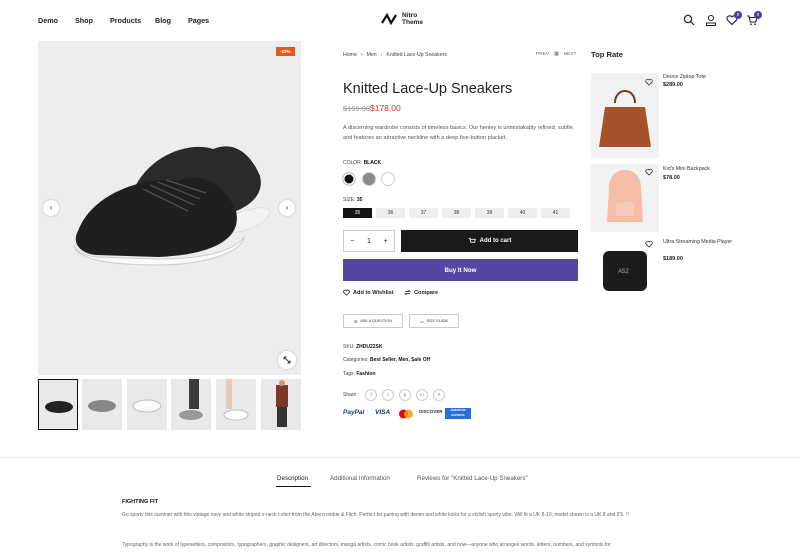  I want to click on qty-value: 1, so click(369, 241).